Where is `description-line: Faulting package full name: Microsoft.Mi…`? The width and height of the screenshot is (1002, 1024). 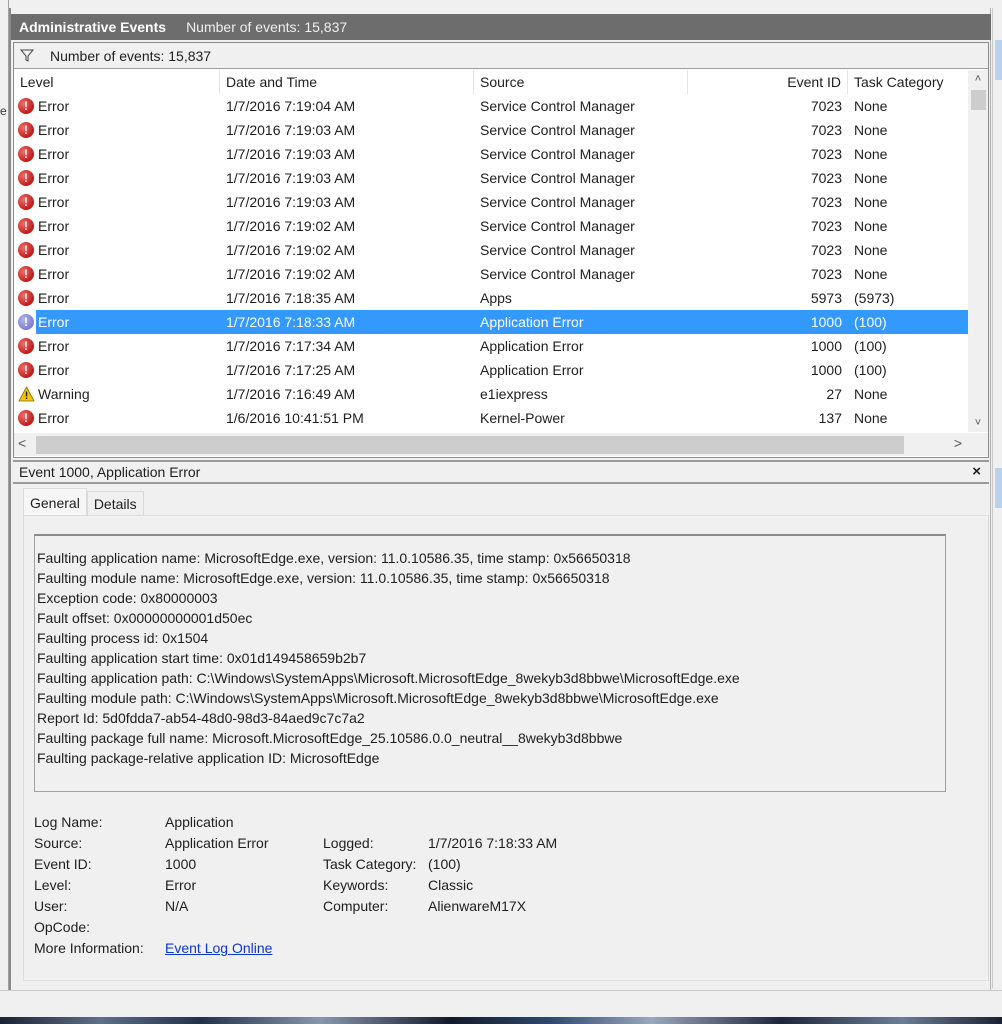 description-line: Faulting package full name: Microsoft.Mi… is located at coordinates (330, 738).